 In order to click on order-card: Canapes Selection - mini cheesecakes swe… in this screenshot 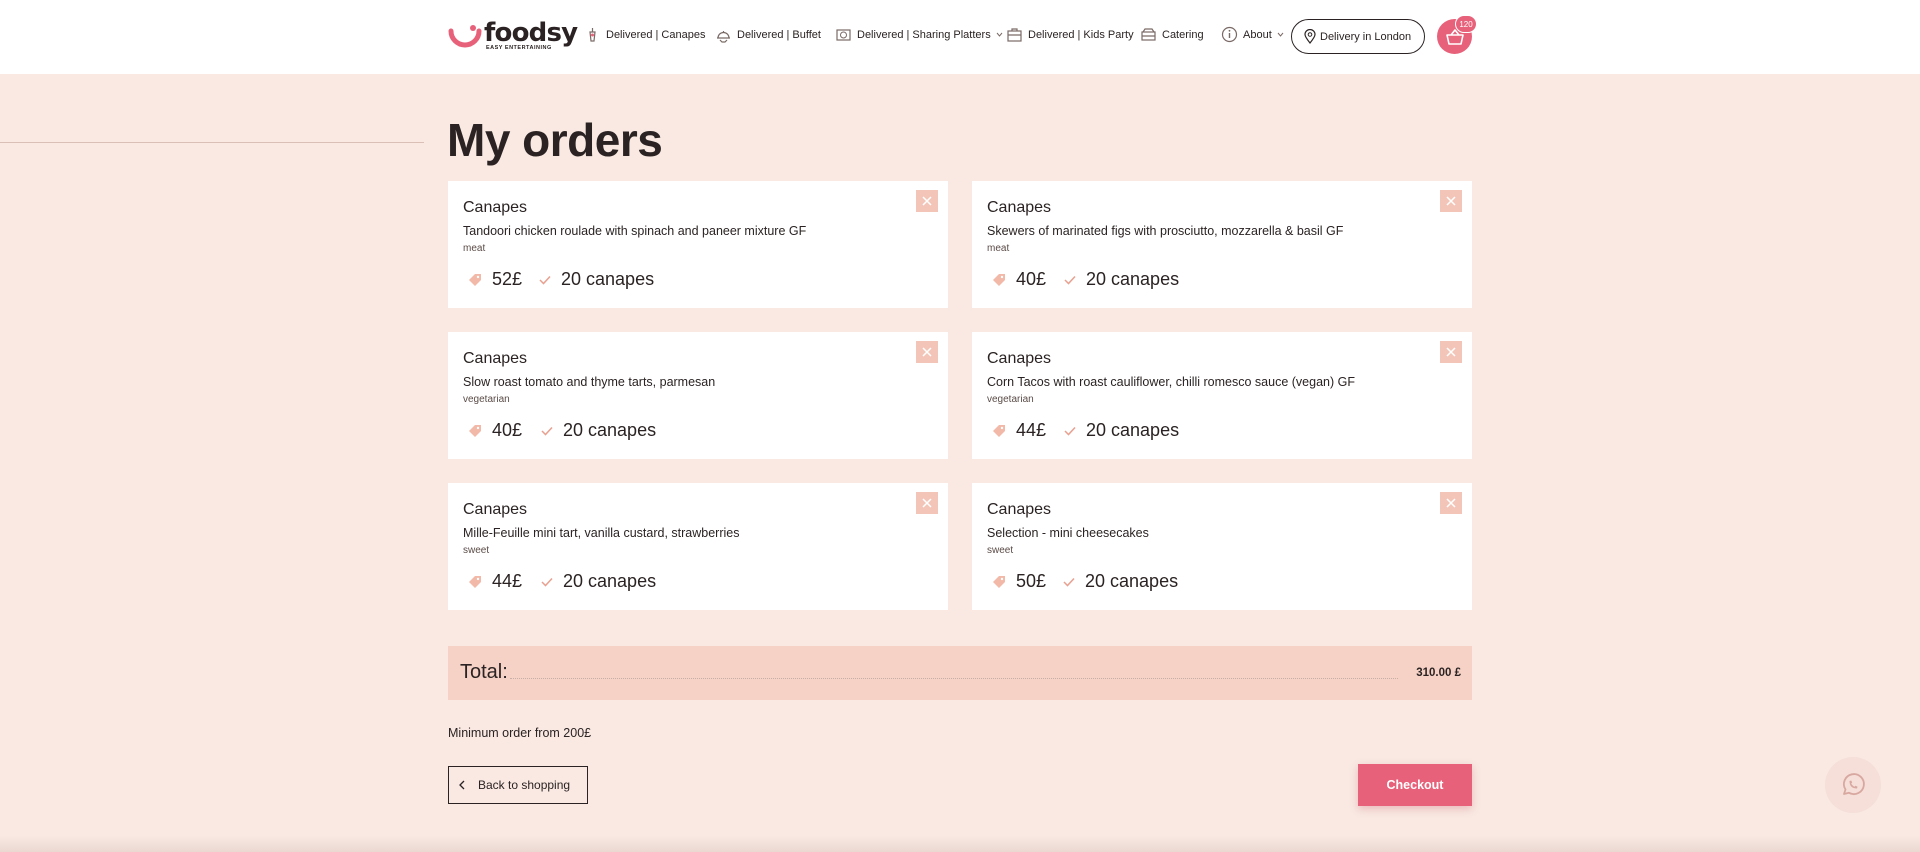, I will do `click(1222, 546)`.